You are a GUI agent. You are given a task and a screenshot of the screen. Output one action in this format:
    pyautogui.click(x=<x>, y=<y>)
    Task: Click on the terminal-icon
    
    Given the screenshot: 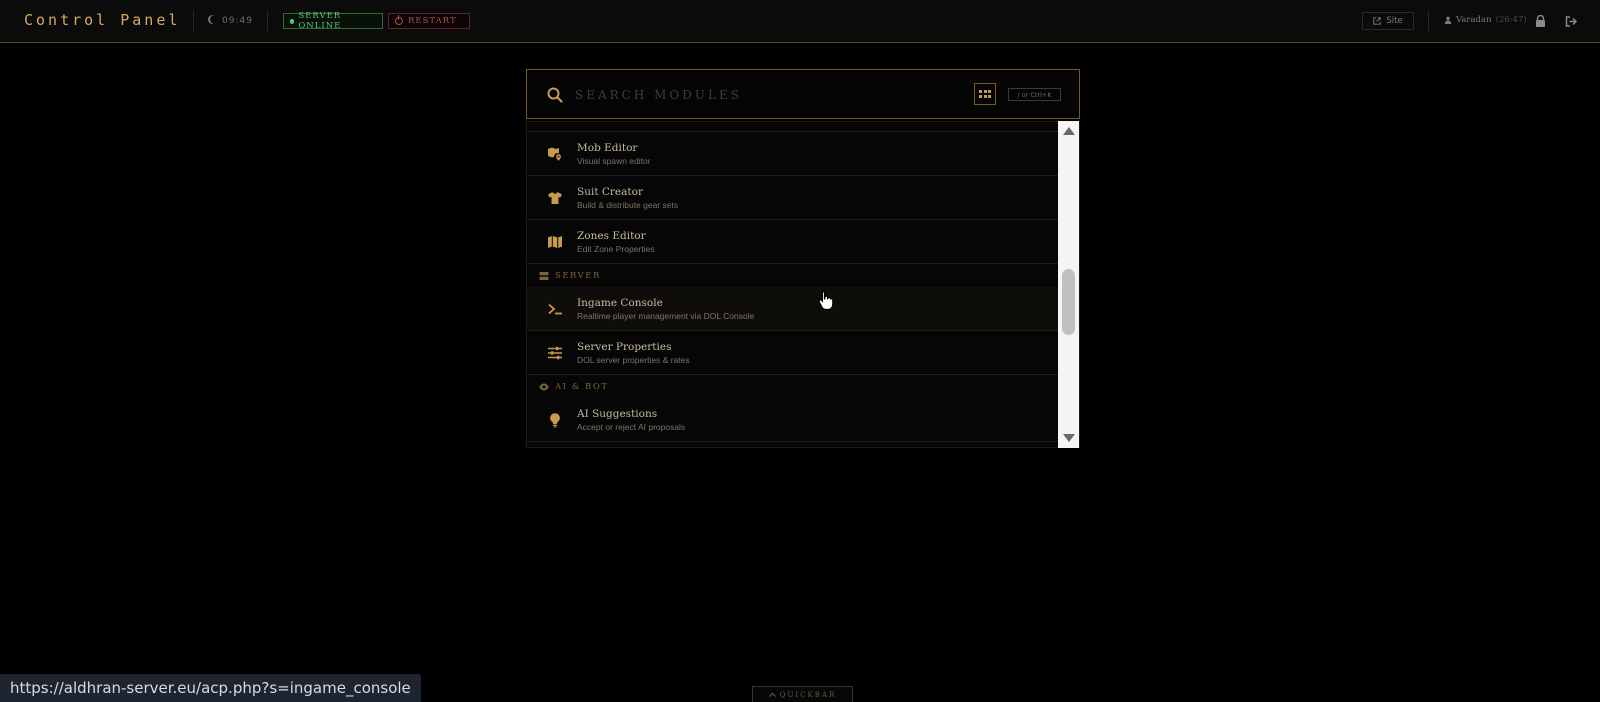 What is the action you would take?
    pyautogui.click(x=555, y=309)
    